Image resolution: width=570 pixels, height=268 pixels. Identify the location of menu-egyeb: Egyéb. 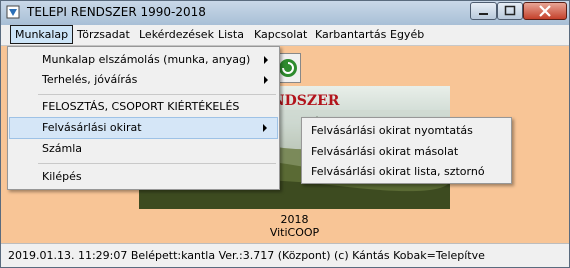
(407, 34).